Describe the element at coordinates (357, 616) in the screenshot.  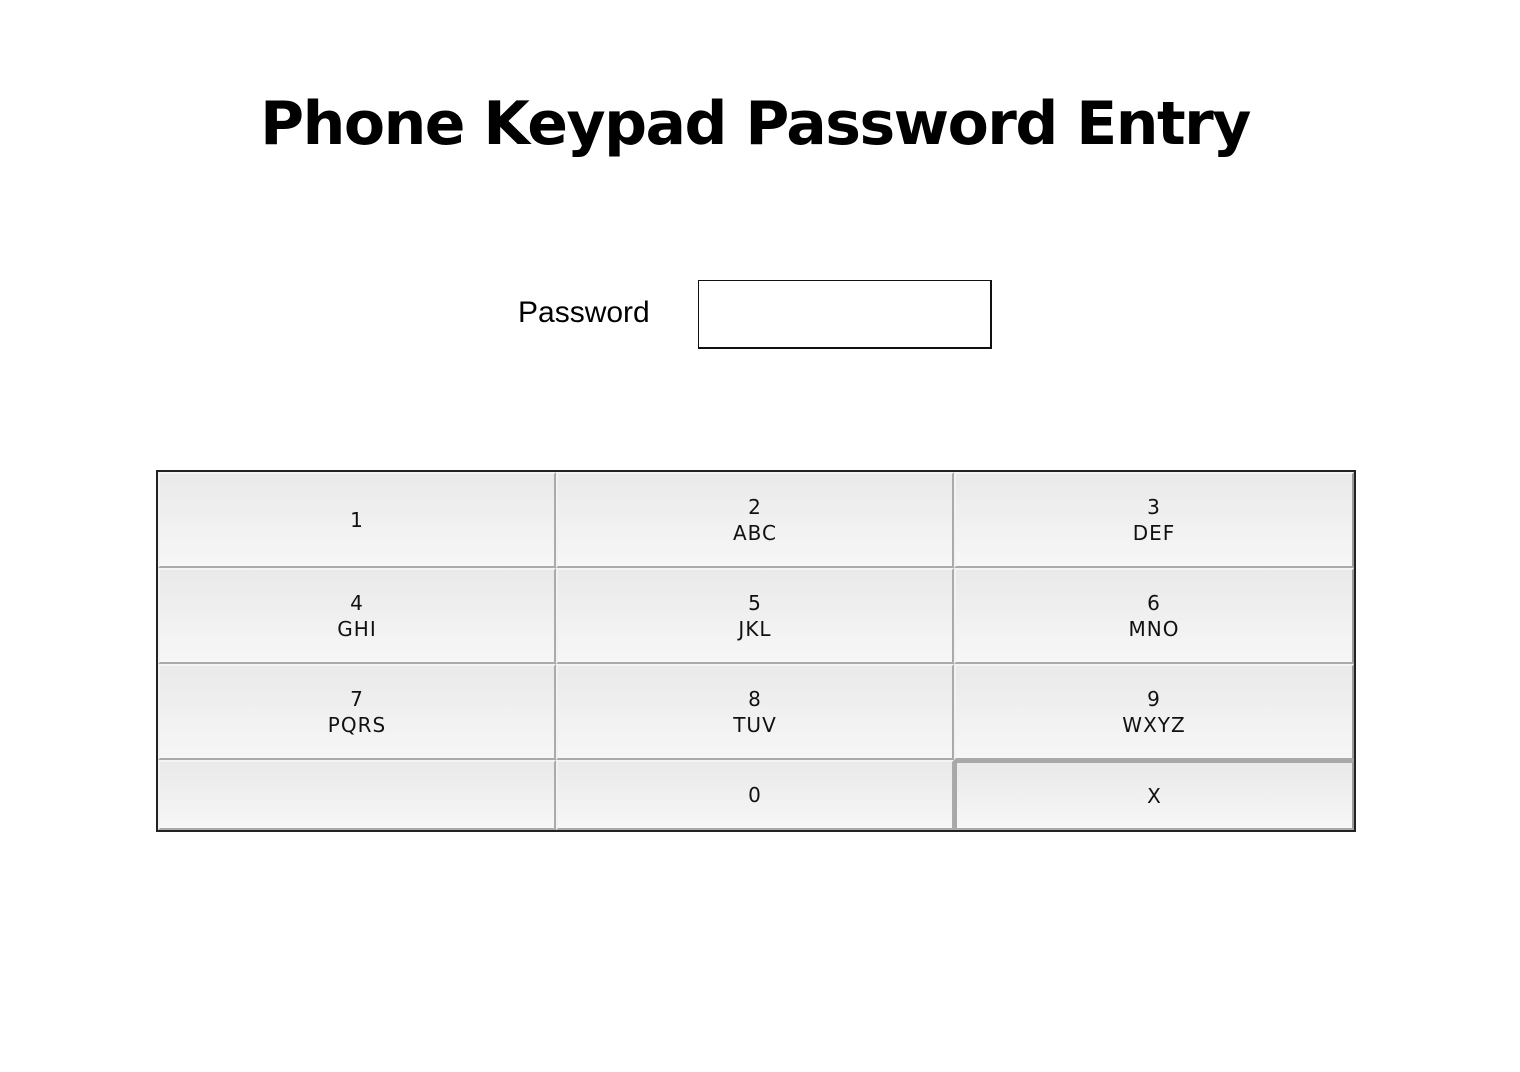
I see `key-4: 4 GHI` at that location.